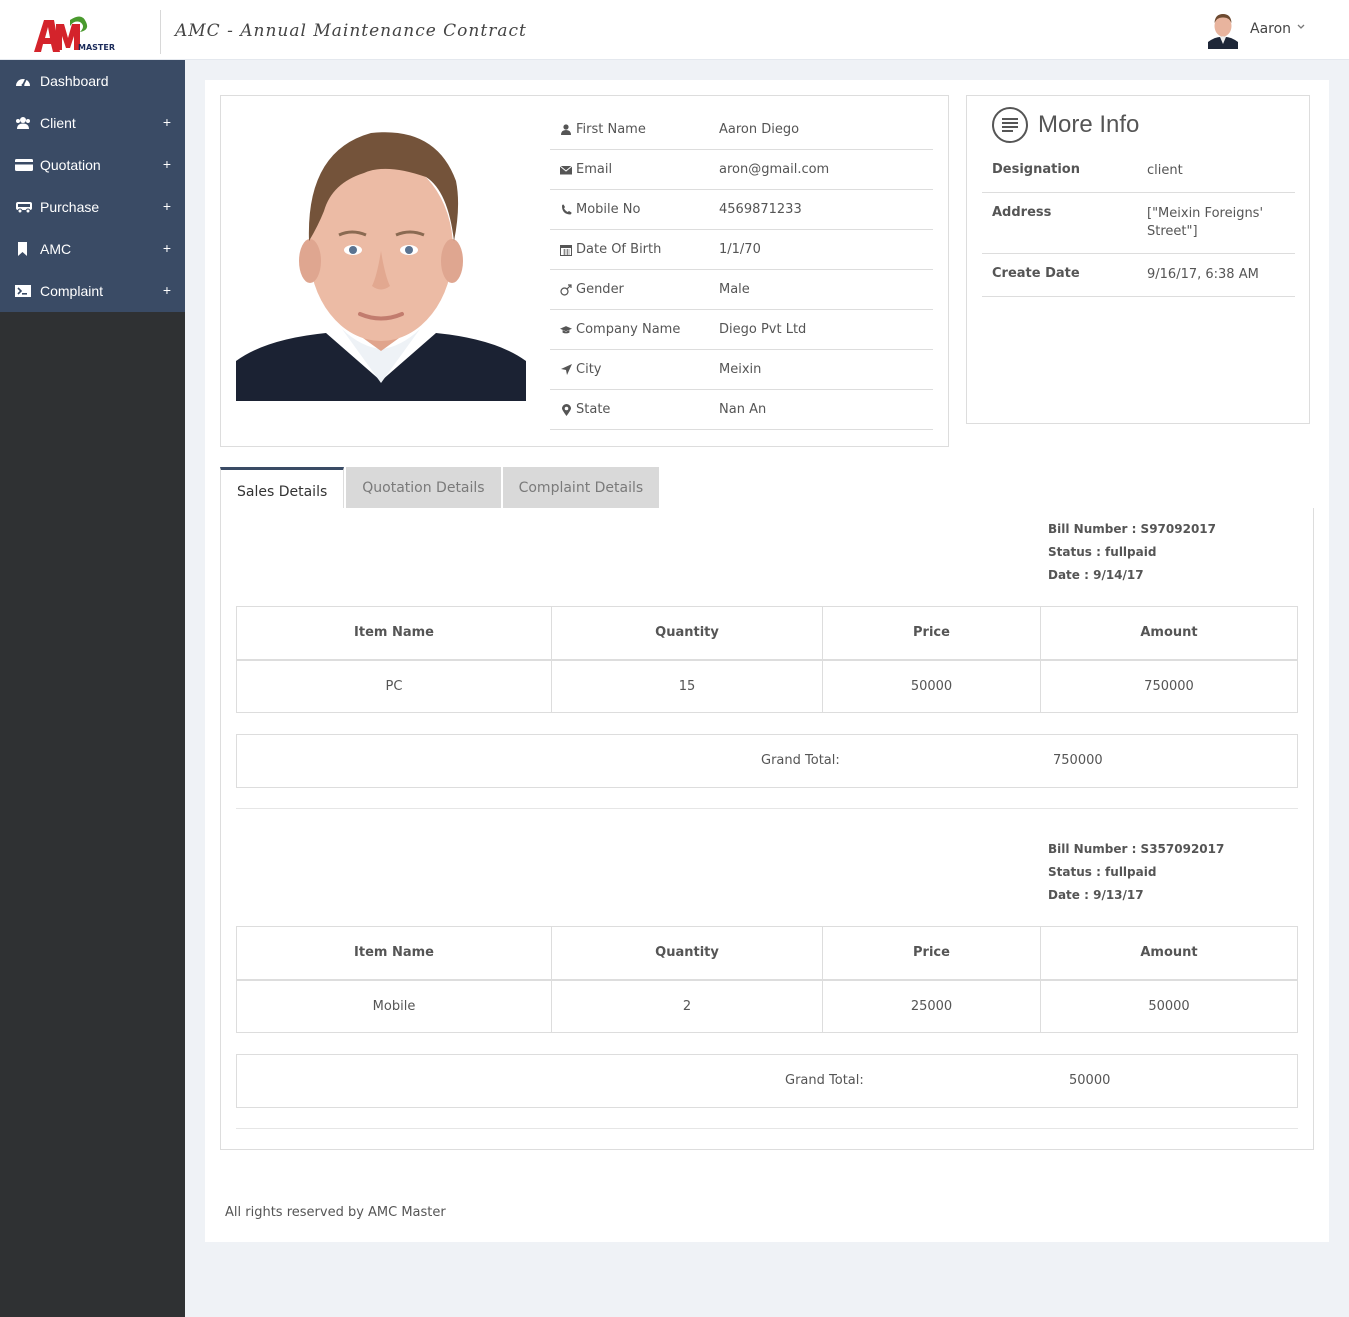  What do you see at coordinates (335, 1212) in the screenshot?
I see `footer-copyright: All rights reserved by AMC Master` at bounding box center [335, 1212].